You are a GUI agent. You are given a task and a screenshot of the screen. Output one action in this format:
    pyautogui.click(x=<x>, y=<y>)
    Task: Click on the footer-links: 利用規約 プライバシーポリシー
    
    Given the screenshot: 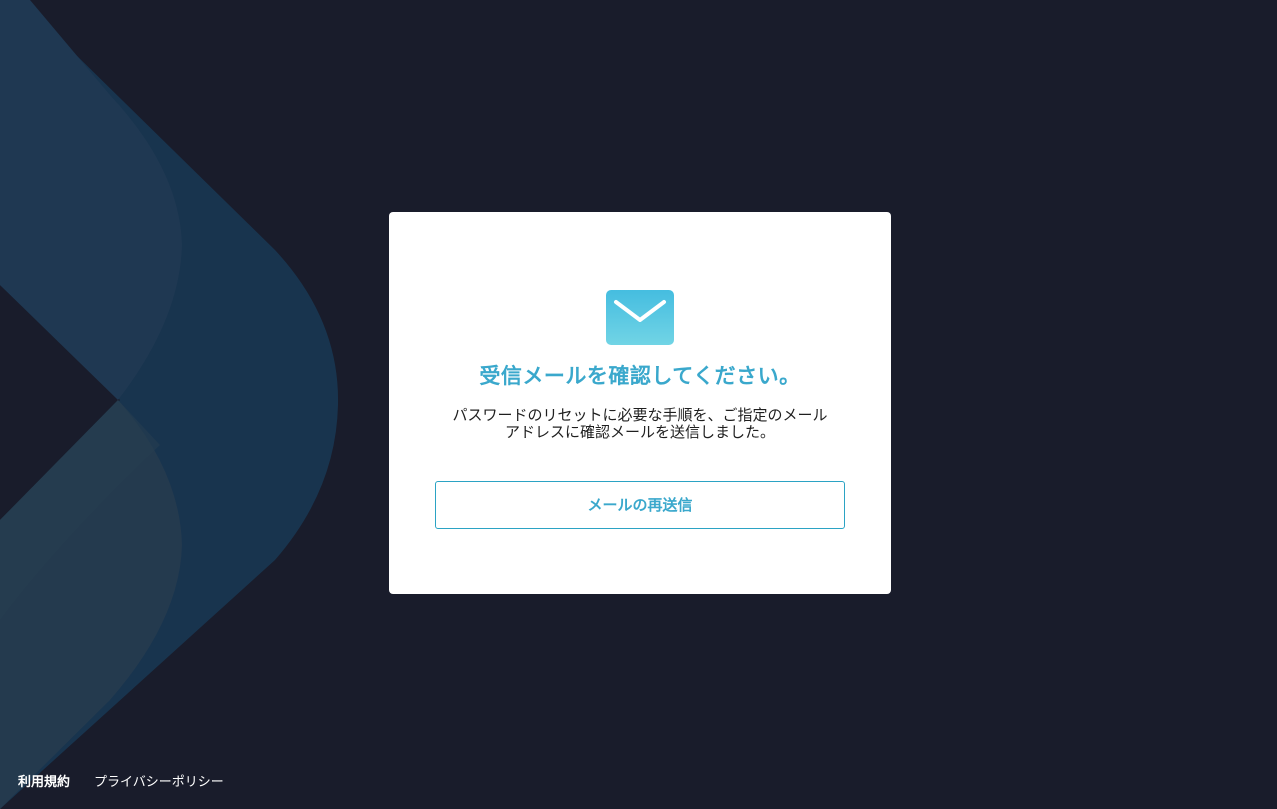 What is the action you would take?
    pyautogui.click(x=121, y=780)
    